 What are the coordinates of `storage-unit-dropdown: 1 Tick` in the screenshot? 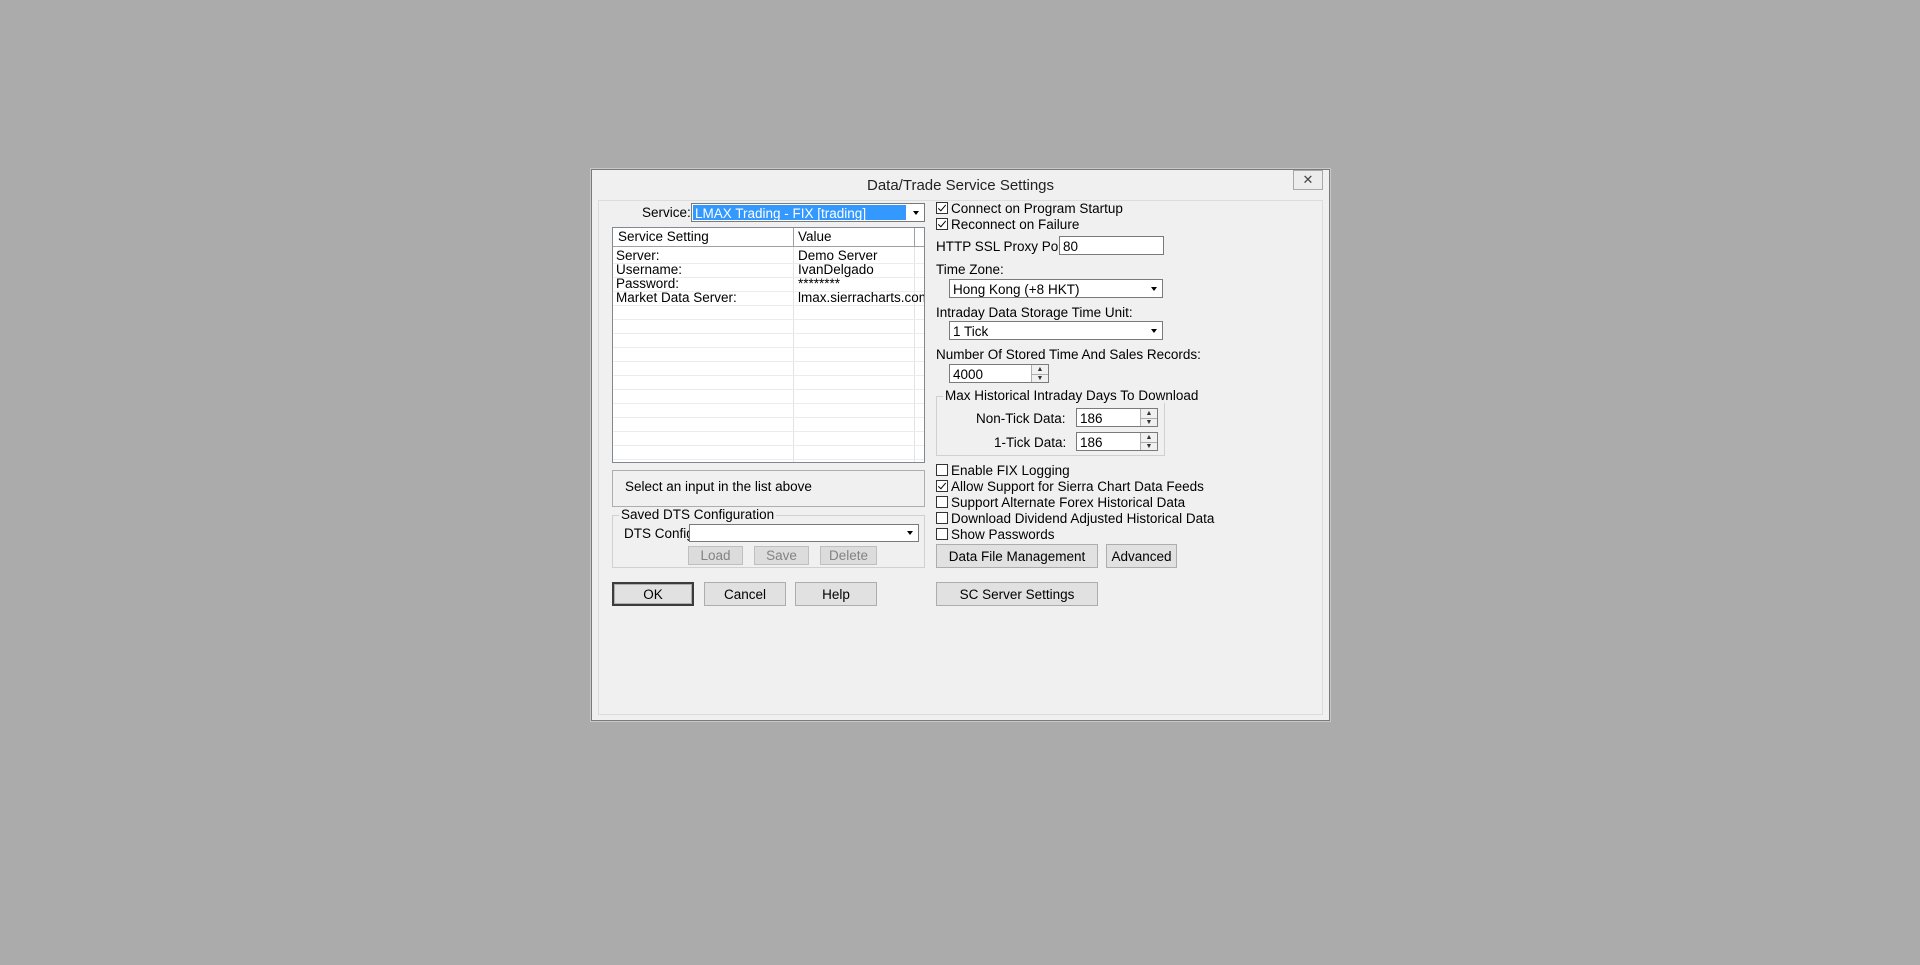 It's located at (1056, 330).